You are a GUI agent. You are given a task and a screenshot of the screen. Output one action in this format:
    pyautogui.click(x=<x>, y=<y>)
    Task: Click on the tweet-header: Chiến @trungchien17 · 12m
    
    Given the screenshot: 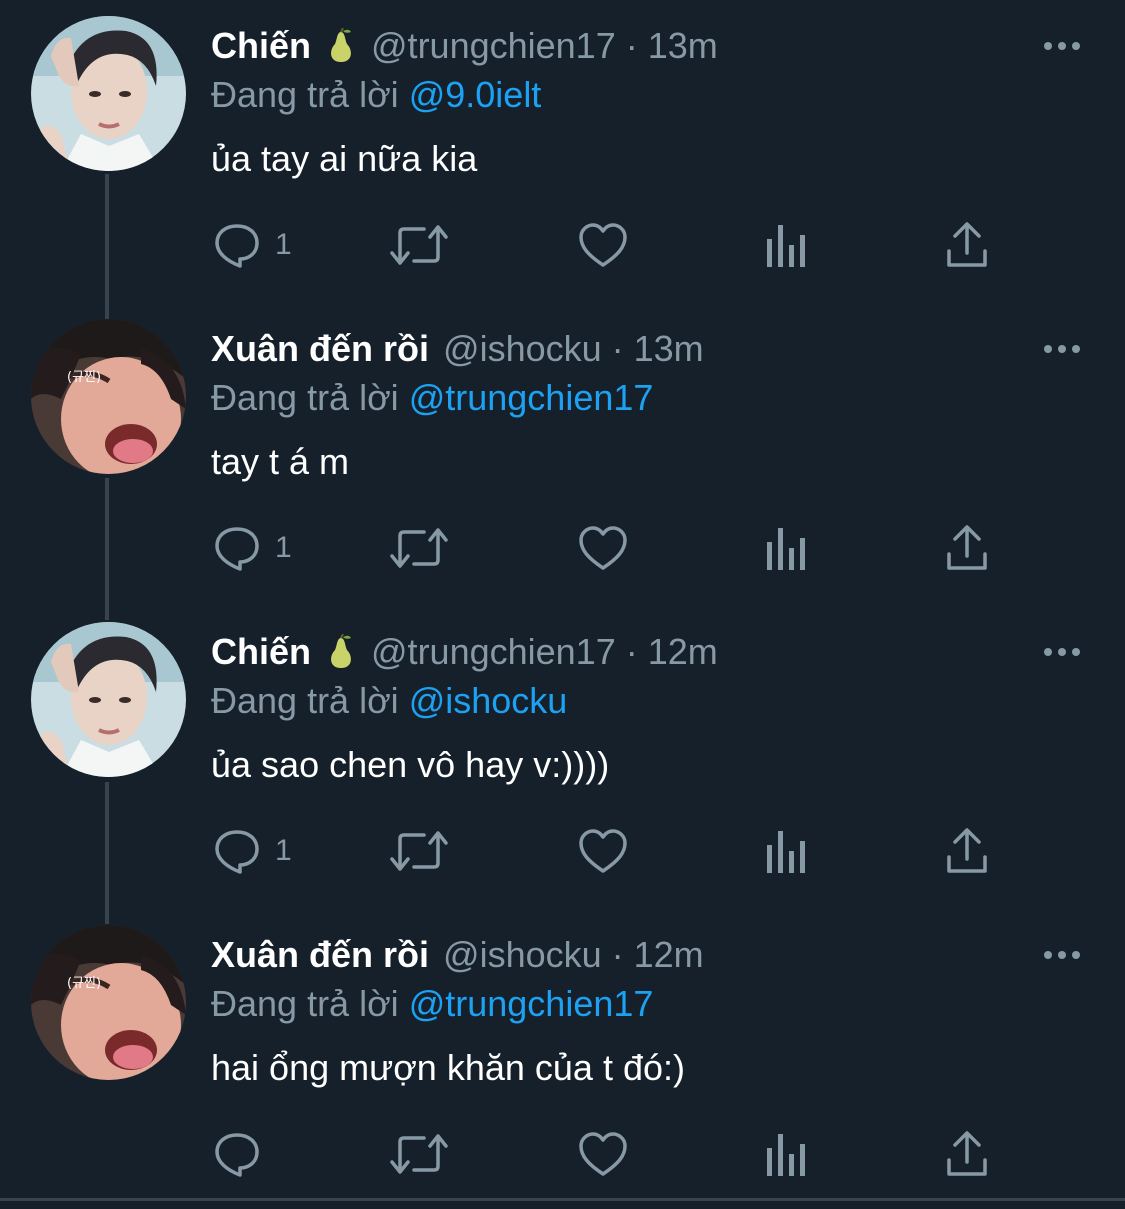 What is the action you would take?
    pyautogui.click(x=464, y=652)
    